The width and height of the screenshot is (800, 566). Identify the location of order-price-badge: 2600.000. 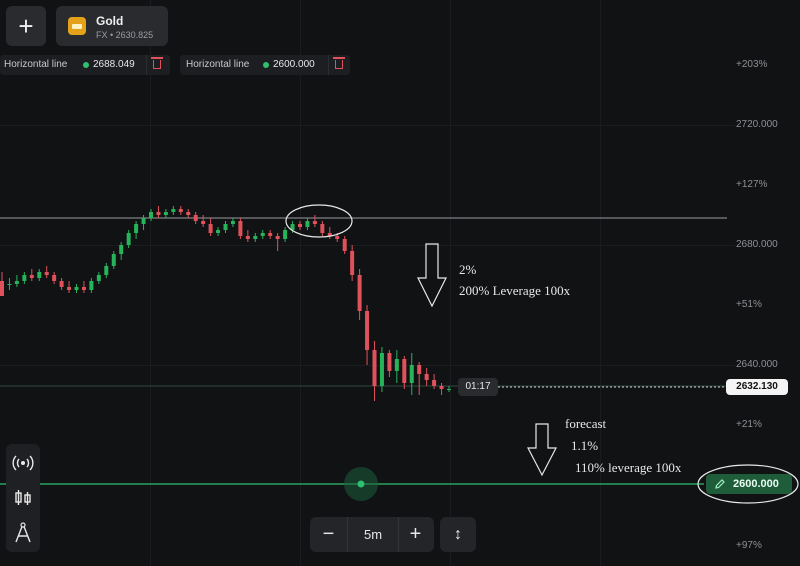
(749, 484).